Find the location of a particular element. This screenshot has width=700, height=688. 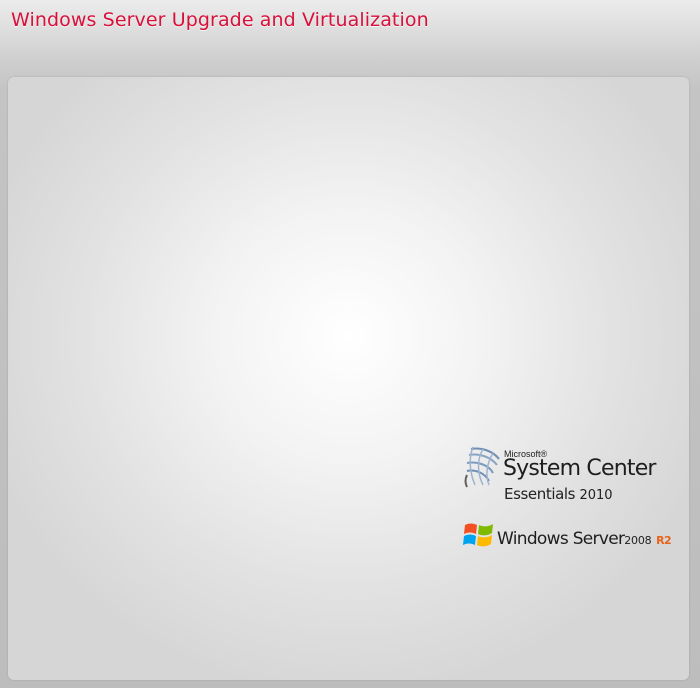

windows-server-logo: Windows Server2008 R2 is located at coordinates (573, 537).